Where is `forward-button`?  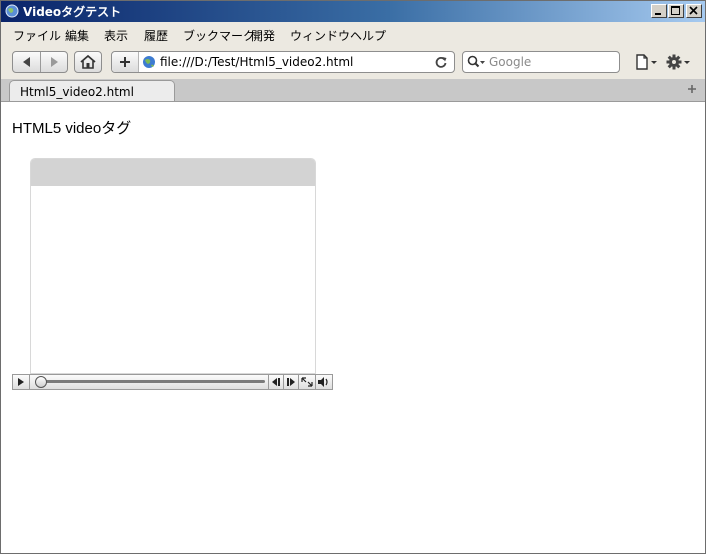
forward-button is located at coordinates (54, 62).